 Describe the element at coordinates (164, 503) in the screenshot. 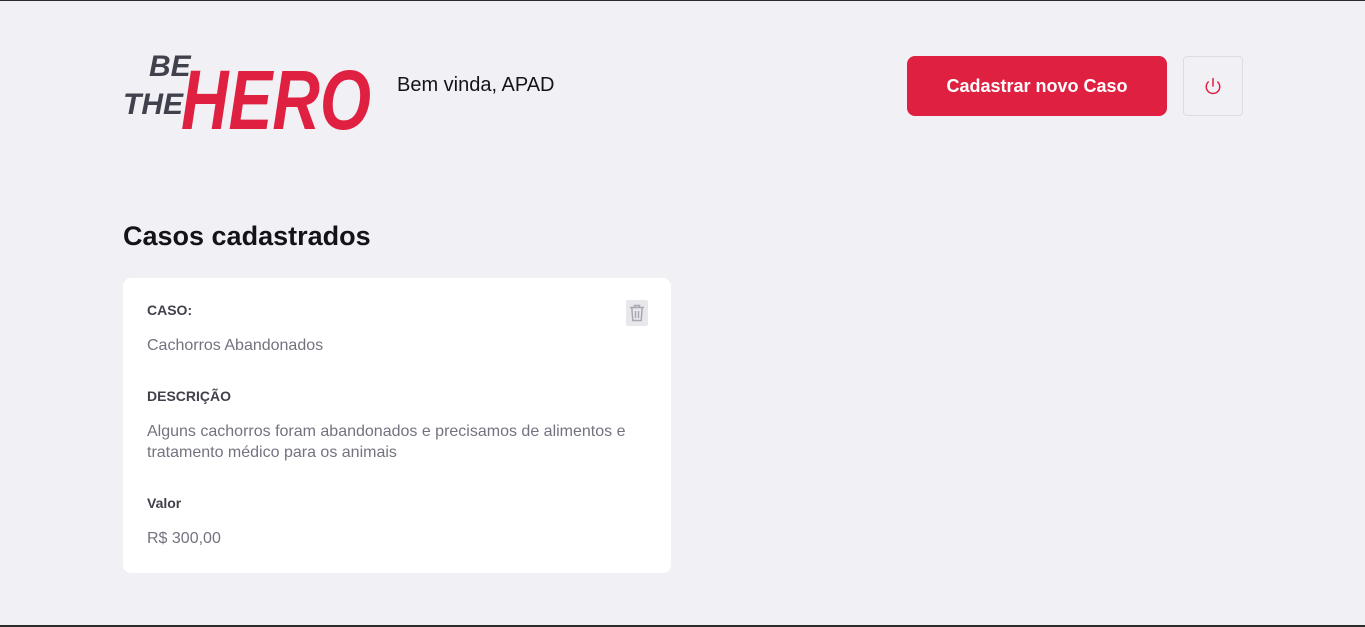

I see `value-label: Valor` at that location.